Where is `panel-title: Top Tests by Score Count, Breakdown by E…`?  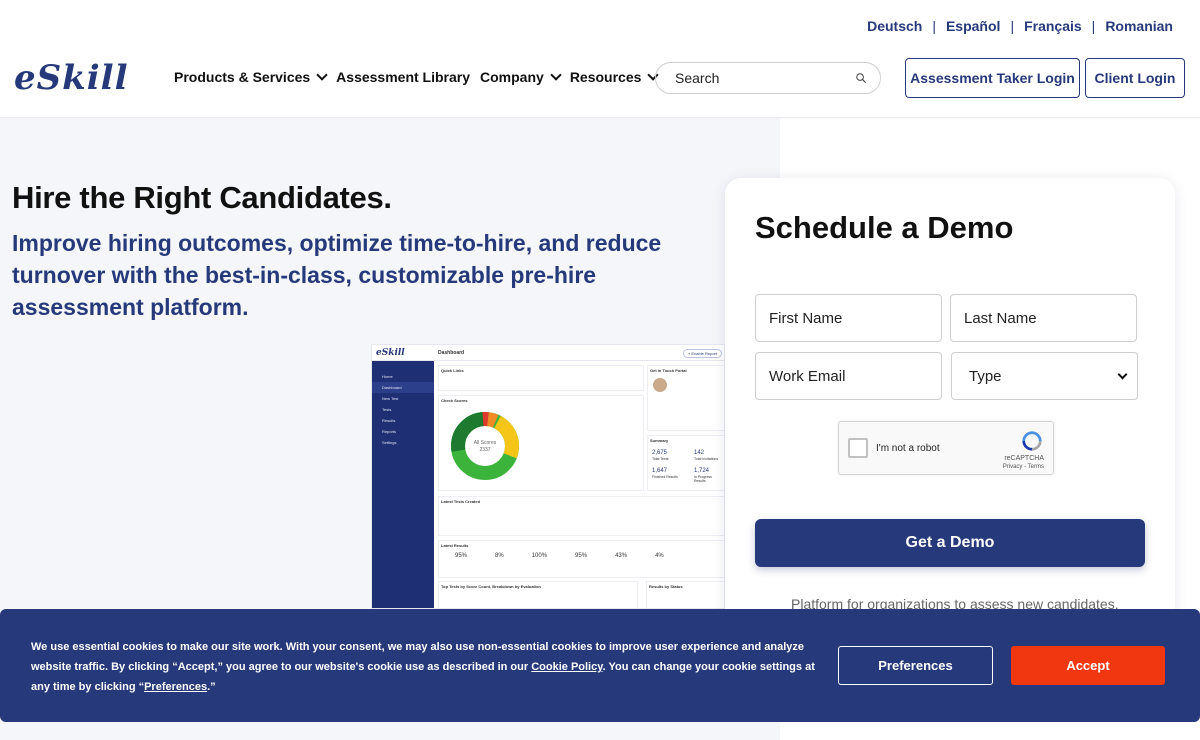 panel-title: Top Tests by Score Count, Breakdown by E… is located at coordinates (491, 586).